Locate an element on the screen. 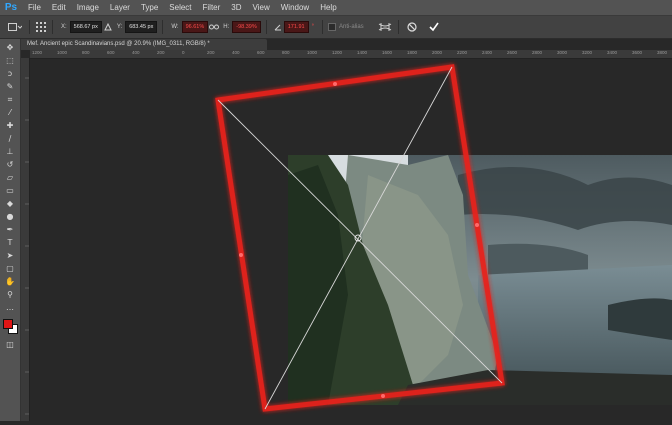  ruler-tick-label: 3000 is located at coordinates (562, 52).